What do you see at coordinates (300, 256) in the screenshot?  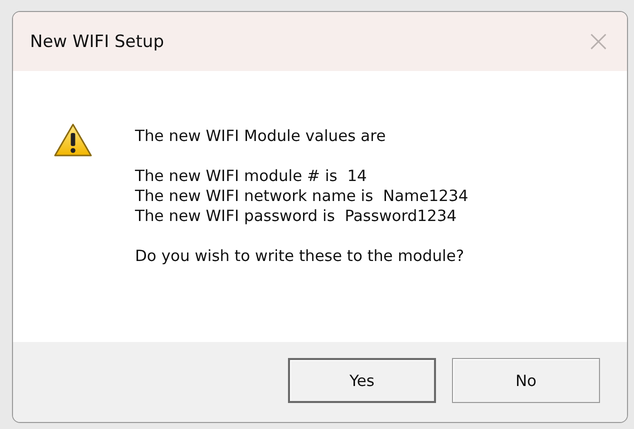 I see `message-text: Do you wish to write these to the module?` at bounding box center [300, 256].